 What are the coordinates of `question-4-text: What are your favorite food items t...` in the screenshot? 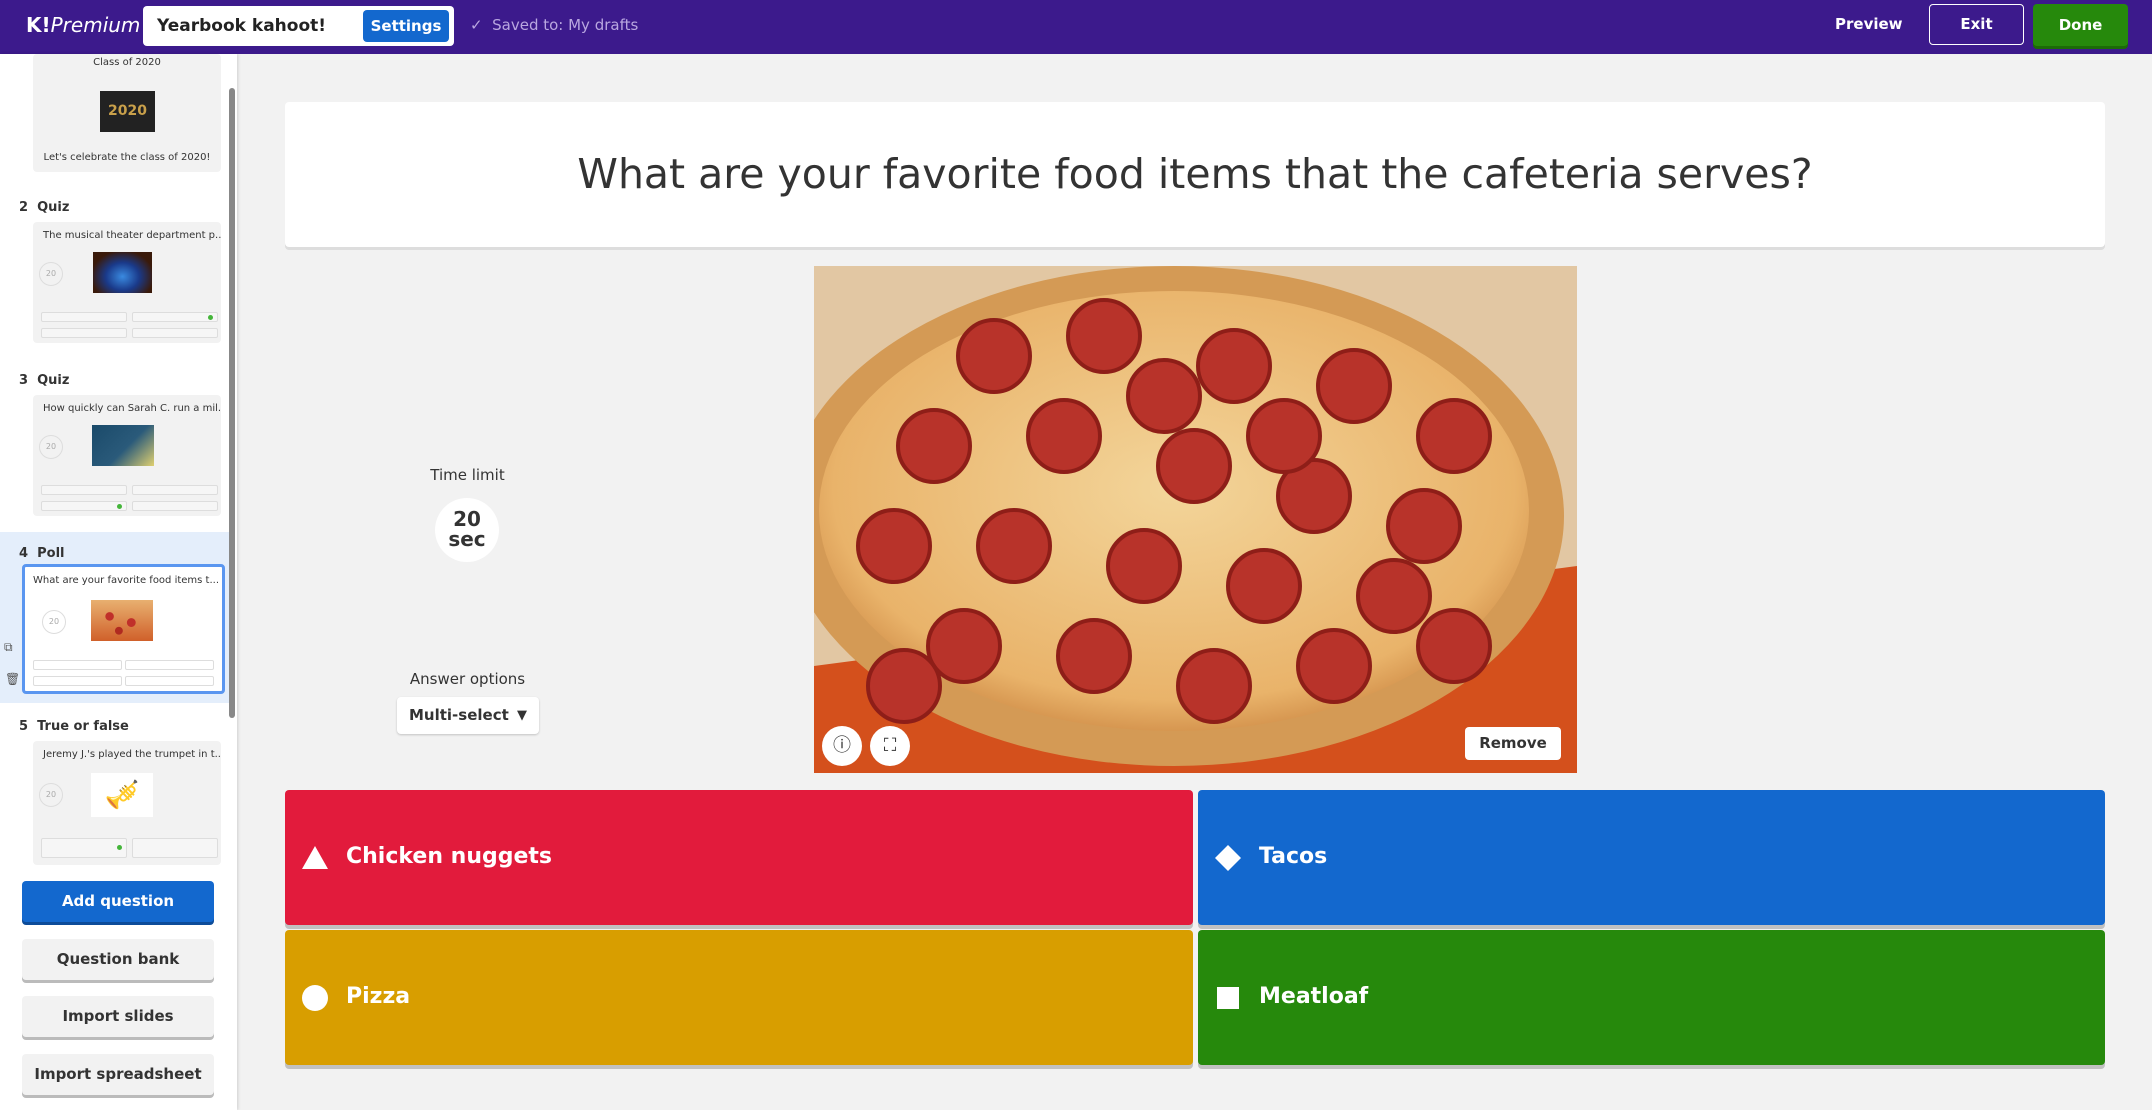 It's located at (126, 580).